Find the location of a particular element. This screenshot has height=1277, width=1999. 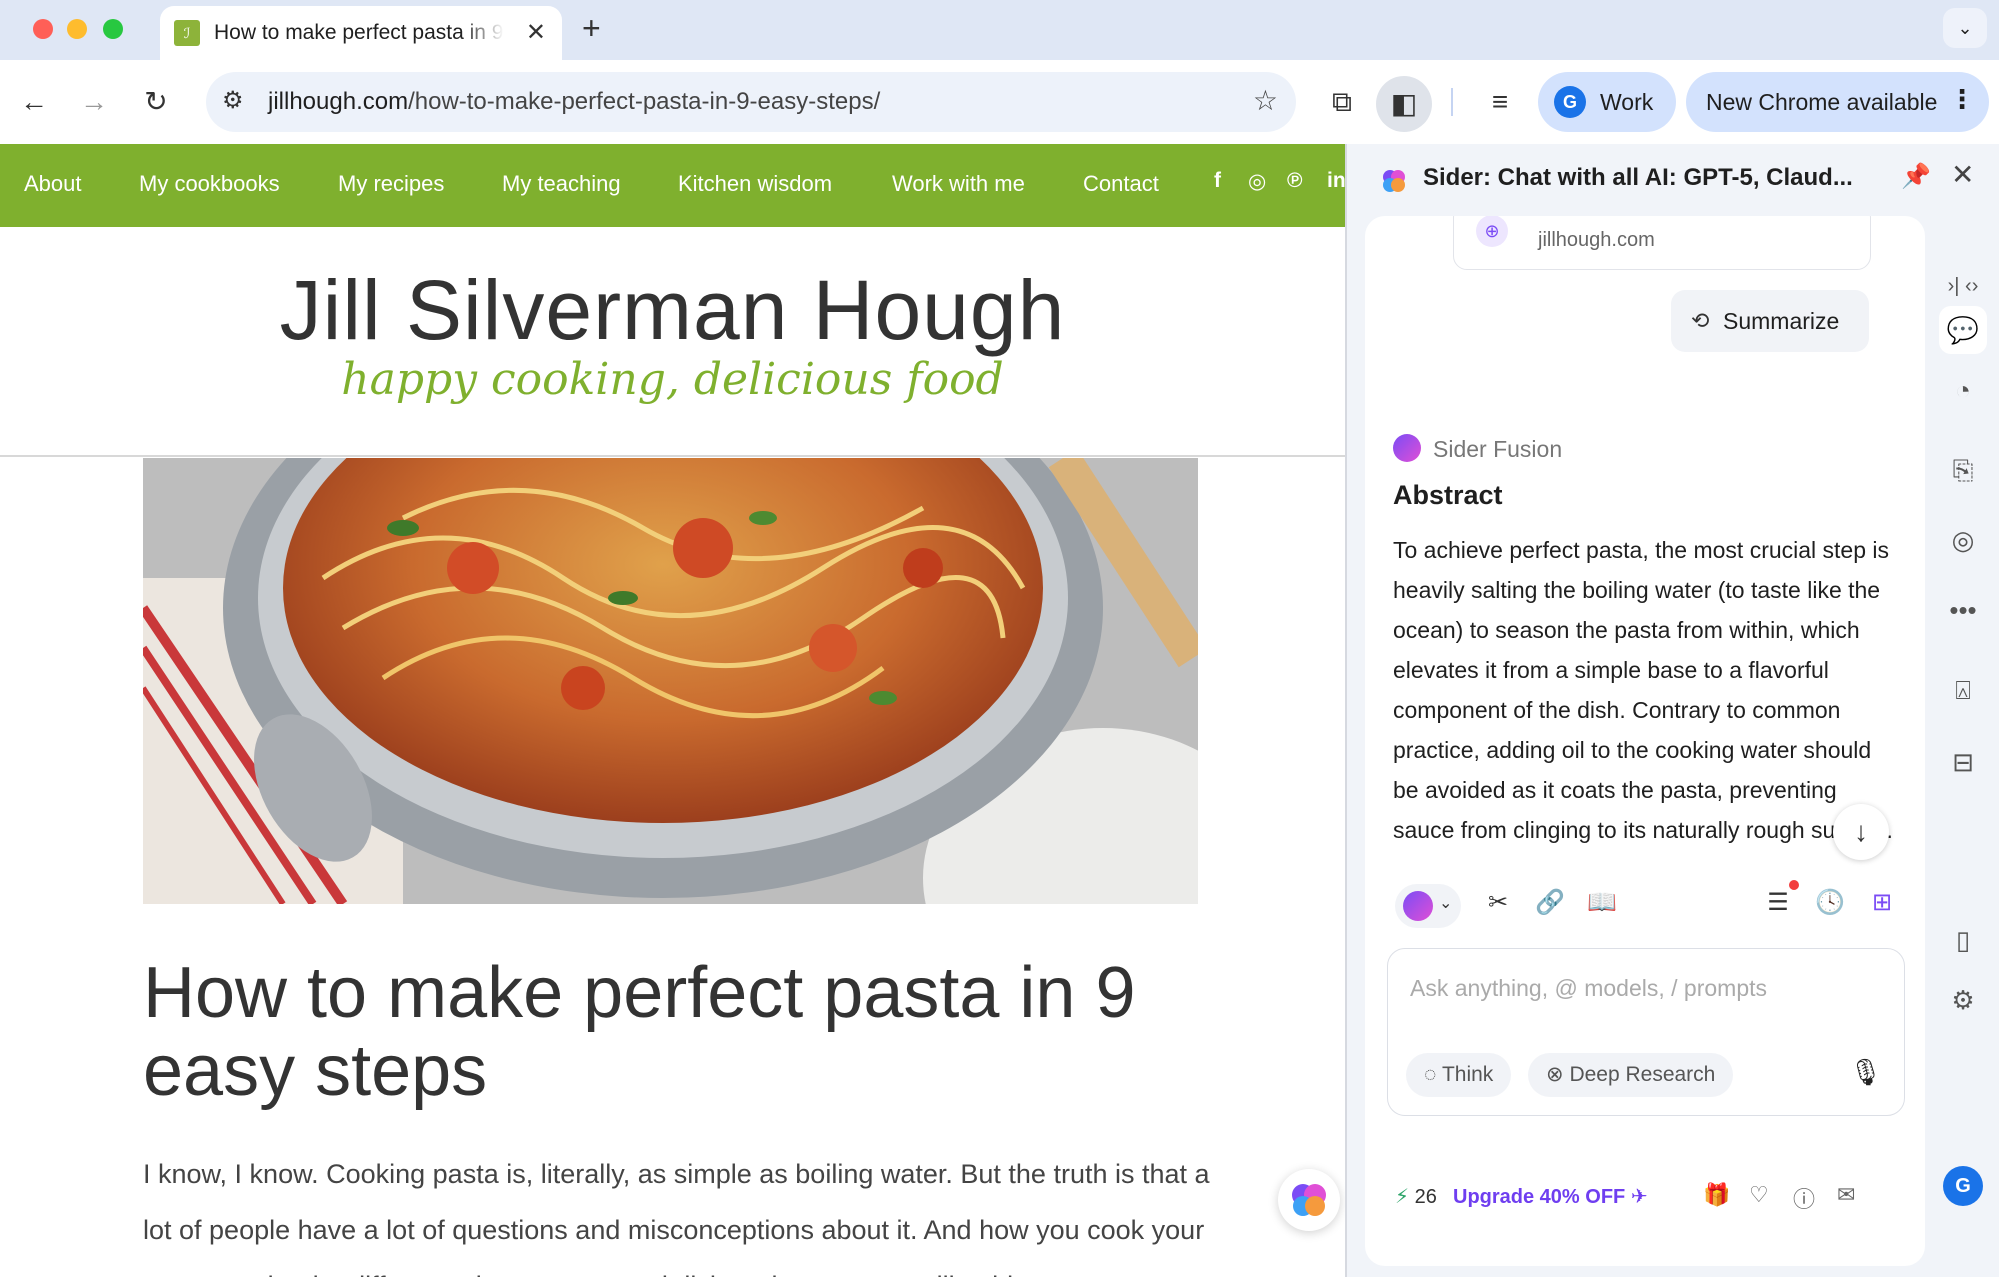

more-tools-icon: ••• is located at coordinates (1963, 610).